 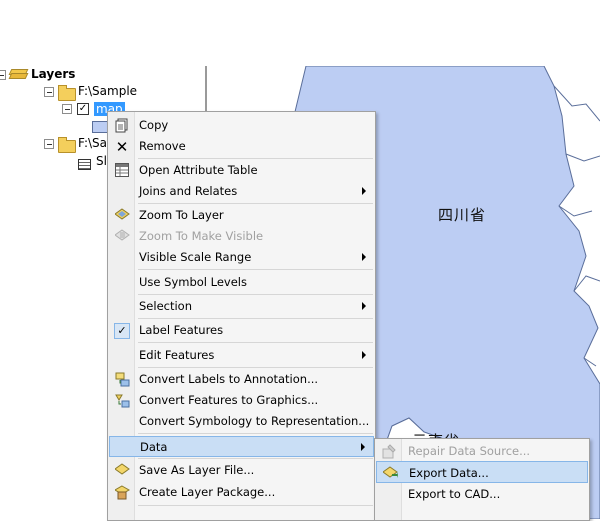 What do you see at coordinates (181, 330) in the screenshot?
I see `menu-item-label: Label Features` at bounding box center [181, 330].